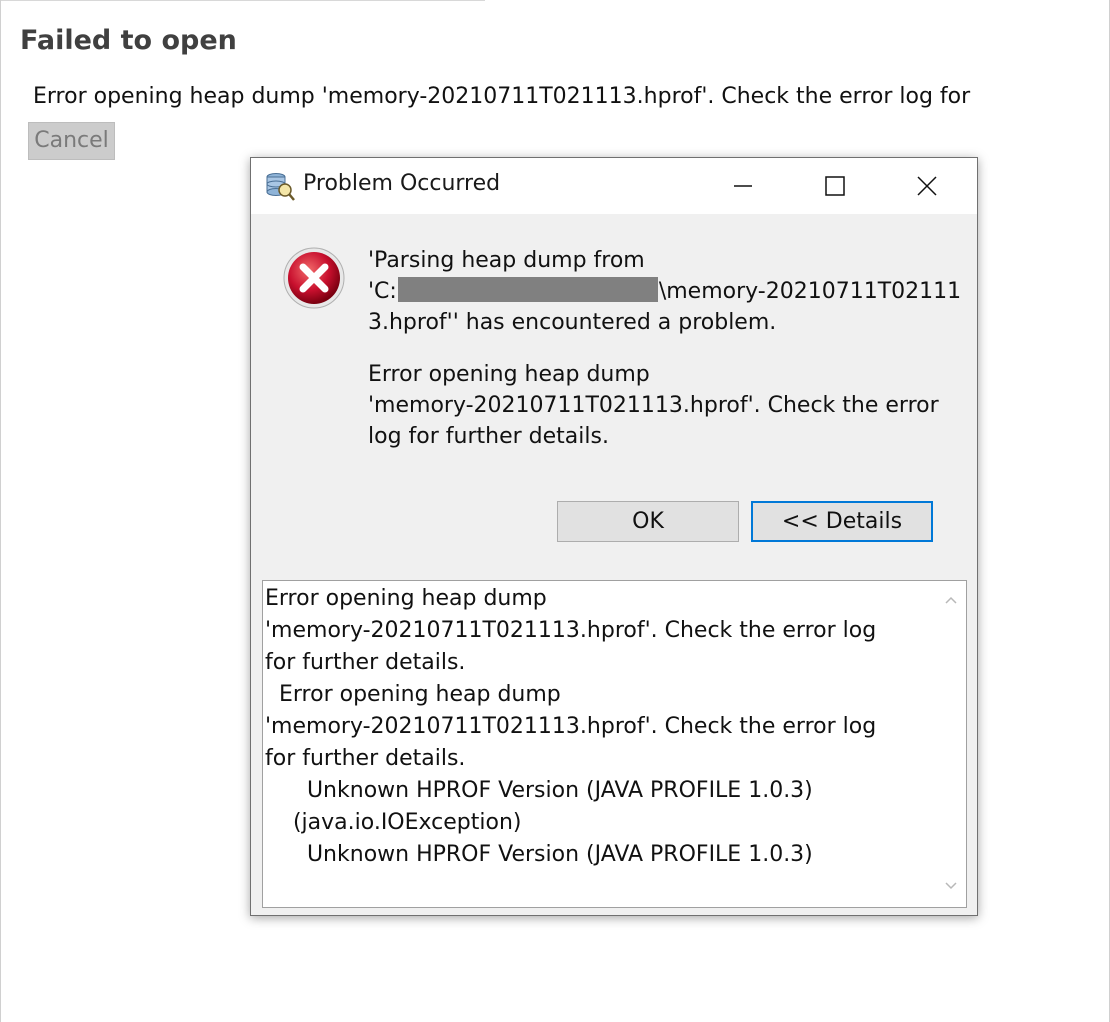 Image resolution: width=1110 pixels, height=1022 pixels. Describe the element at coordinates (810, 291) in the screenshot. I see `path-suffix: \memory-20210711T02111` at that location.